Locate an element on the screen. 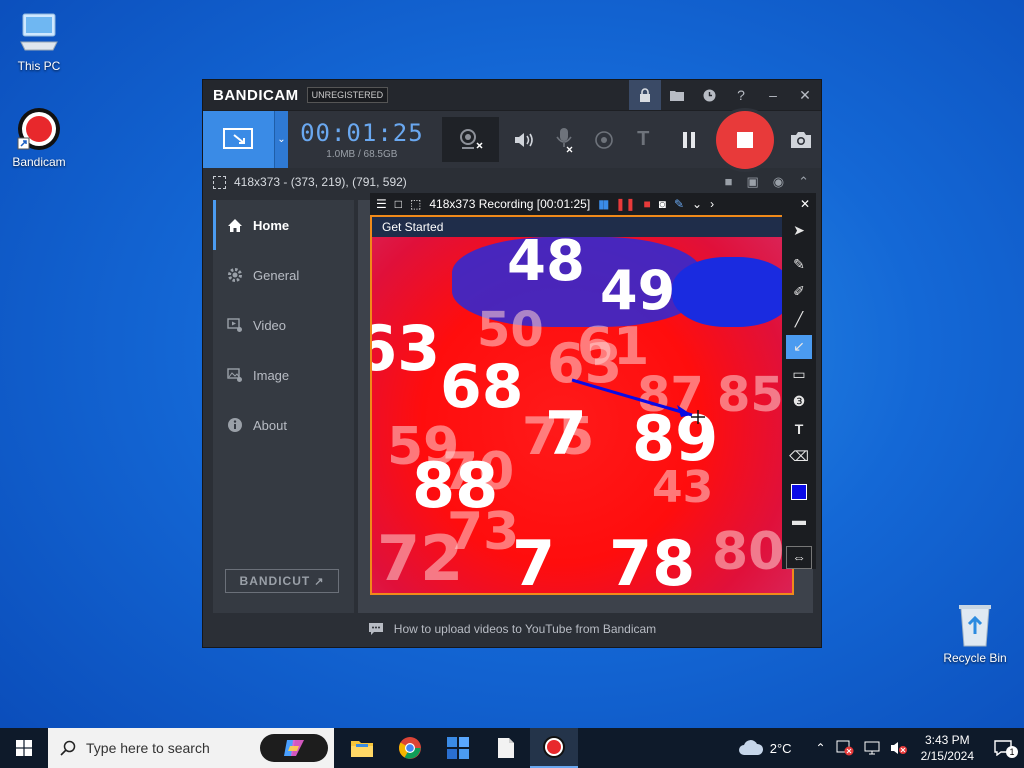  desktop-icon-recycle-bin: Recycle Bin is located at coordinates (975, 633).